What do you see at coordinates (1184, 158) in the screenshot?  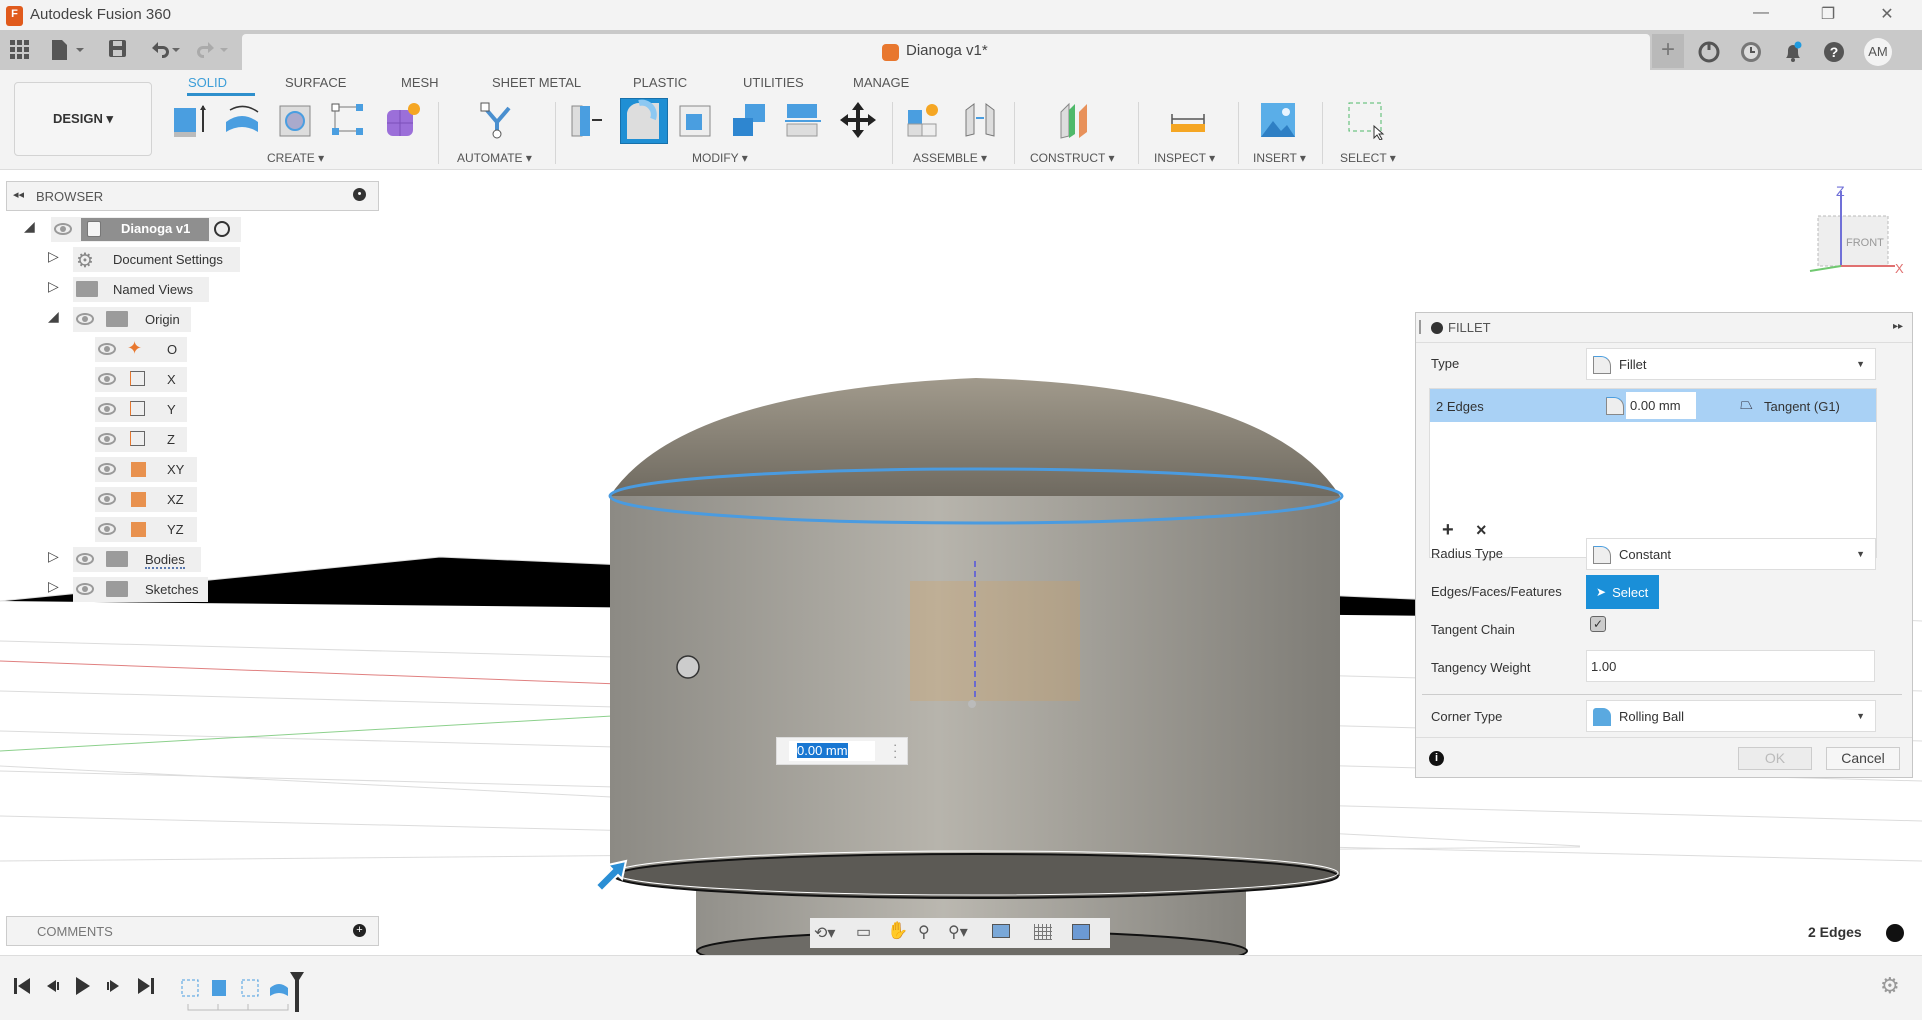 I see `group-inspect: INSPECT ▾` at bounding box center [1184, 158].